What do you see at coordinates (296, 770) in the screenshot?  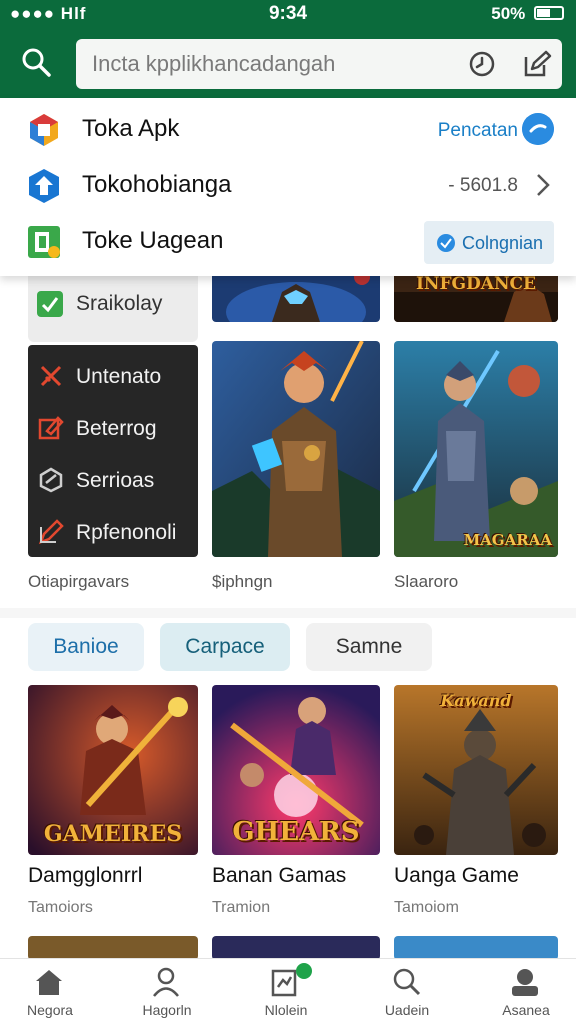 I see `game-card-image: GHEARS` at bounding box center [296, 770].